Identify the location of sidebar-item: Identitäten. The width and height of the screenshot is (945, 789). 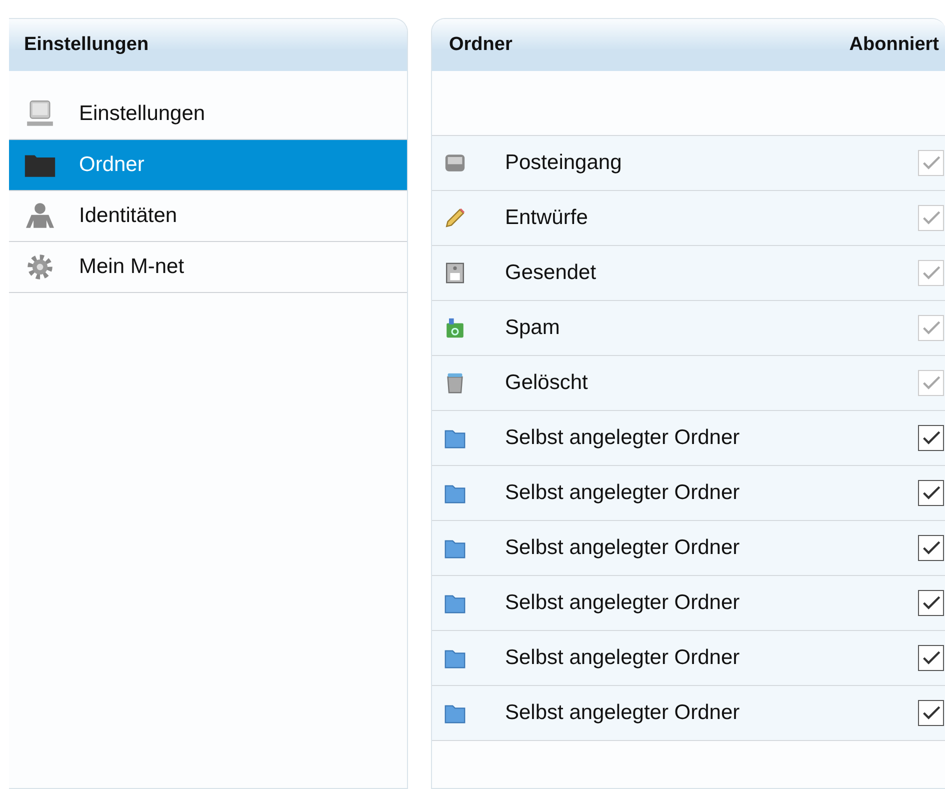
(208, 216).